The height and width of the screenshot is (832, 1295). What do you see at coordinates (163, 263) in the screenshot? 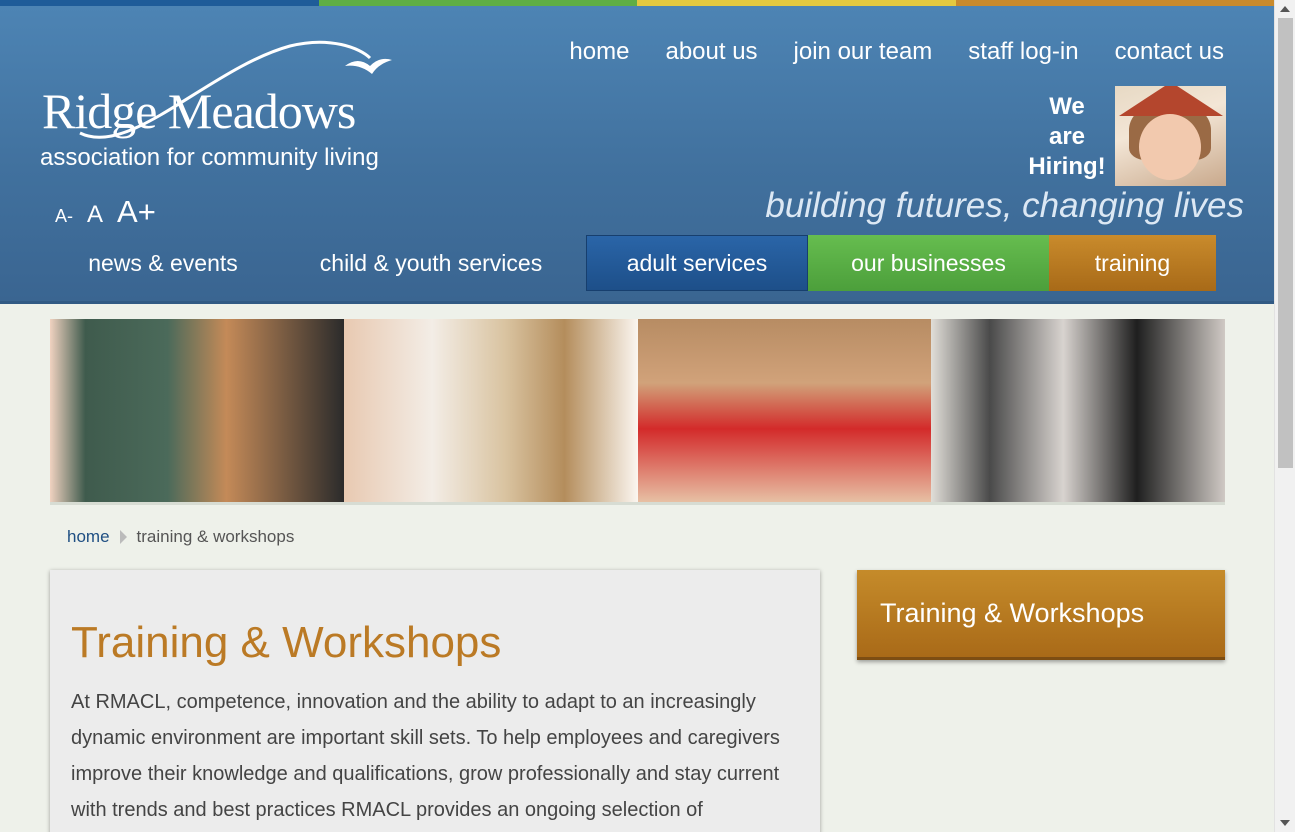
I see `main-nav-news-events: news & events` at bounding box center [163, 263].